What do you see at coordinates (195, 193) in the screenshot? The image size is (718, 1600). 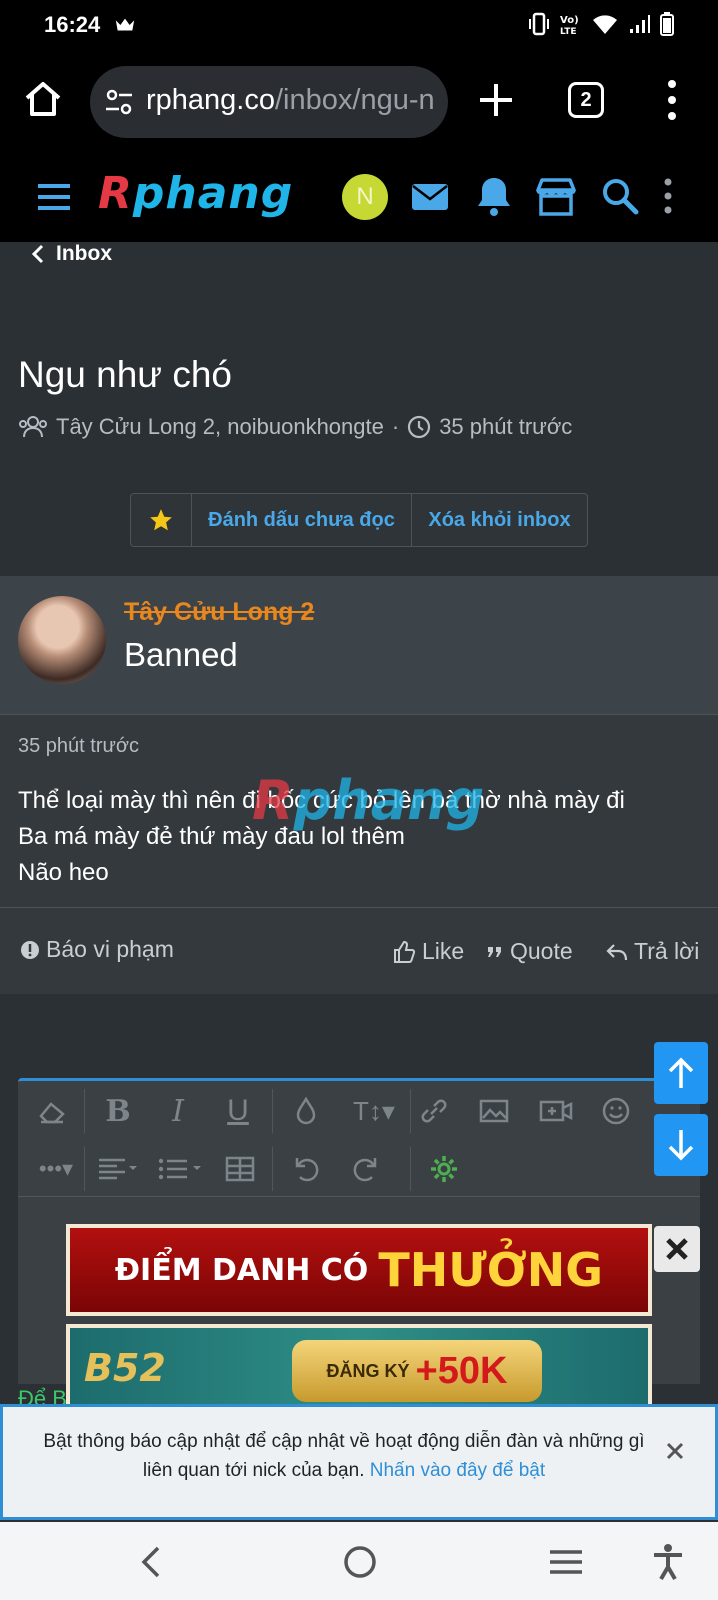 I see `site-logo: Rphang` at bounding box center [195, 193].